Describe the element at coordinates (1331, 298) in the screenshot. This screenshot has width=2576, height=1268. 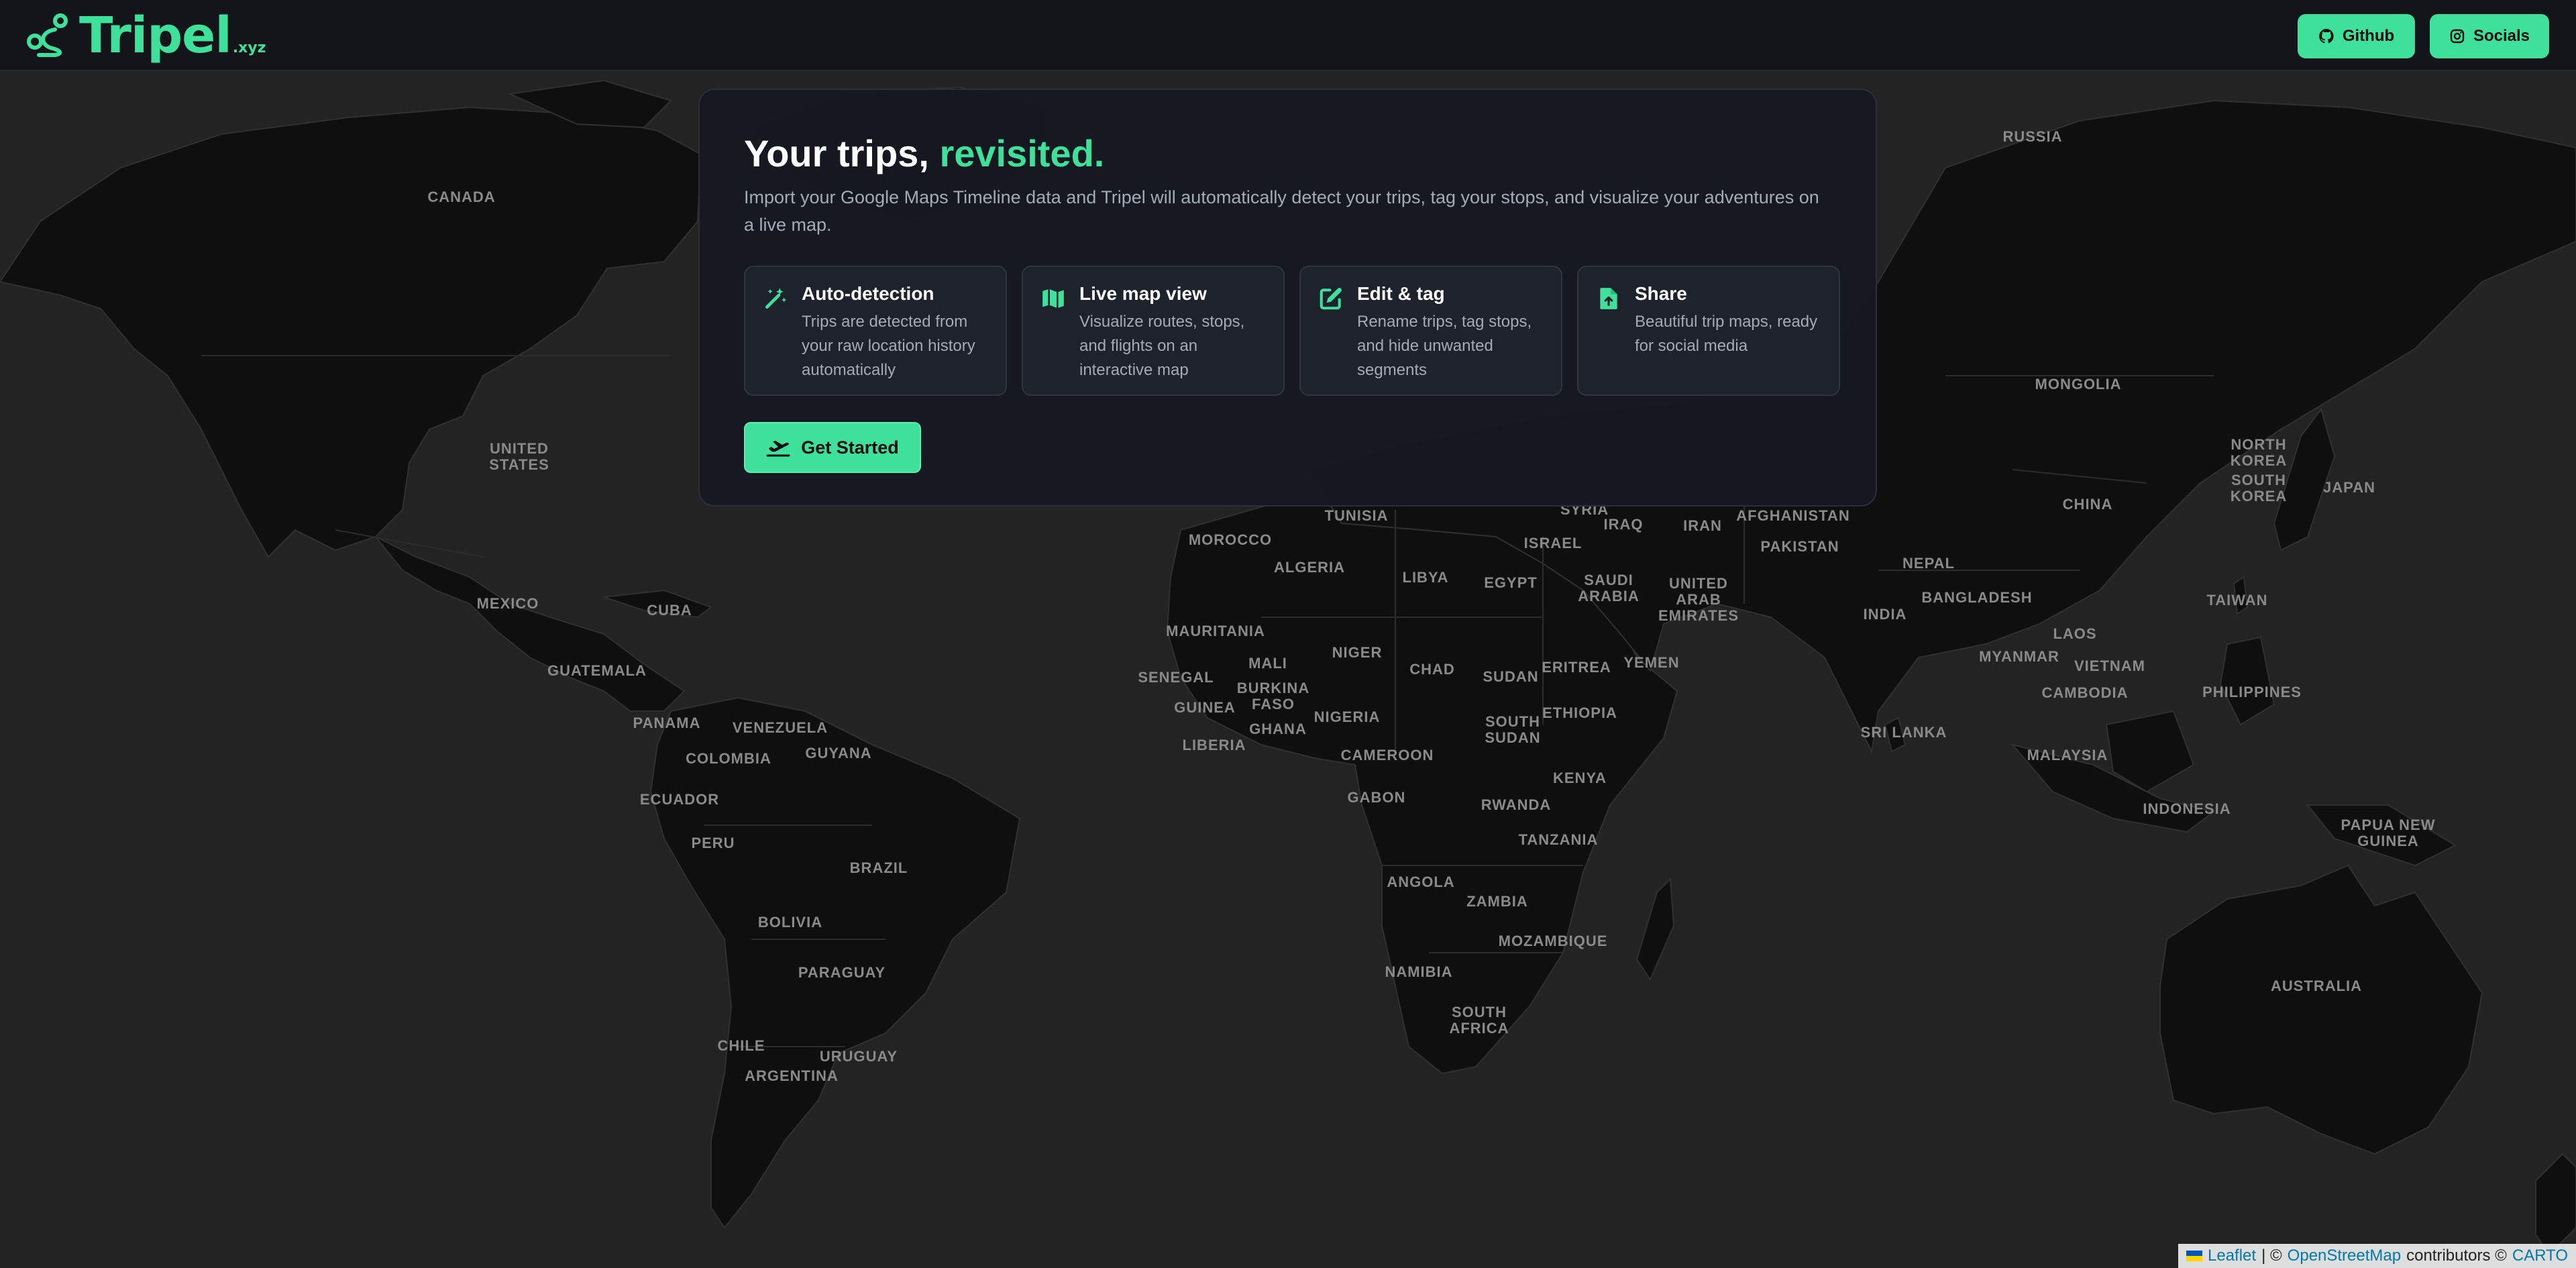
I see `edit-icon` at that location.